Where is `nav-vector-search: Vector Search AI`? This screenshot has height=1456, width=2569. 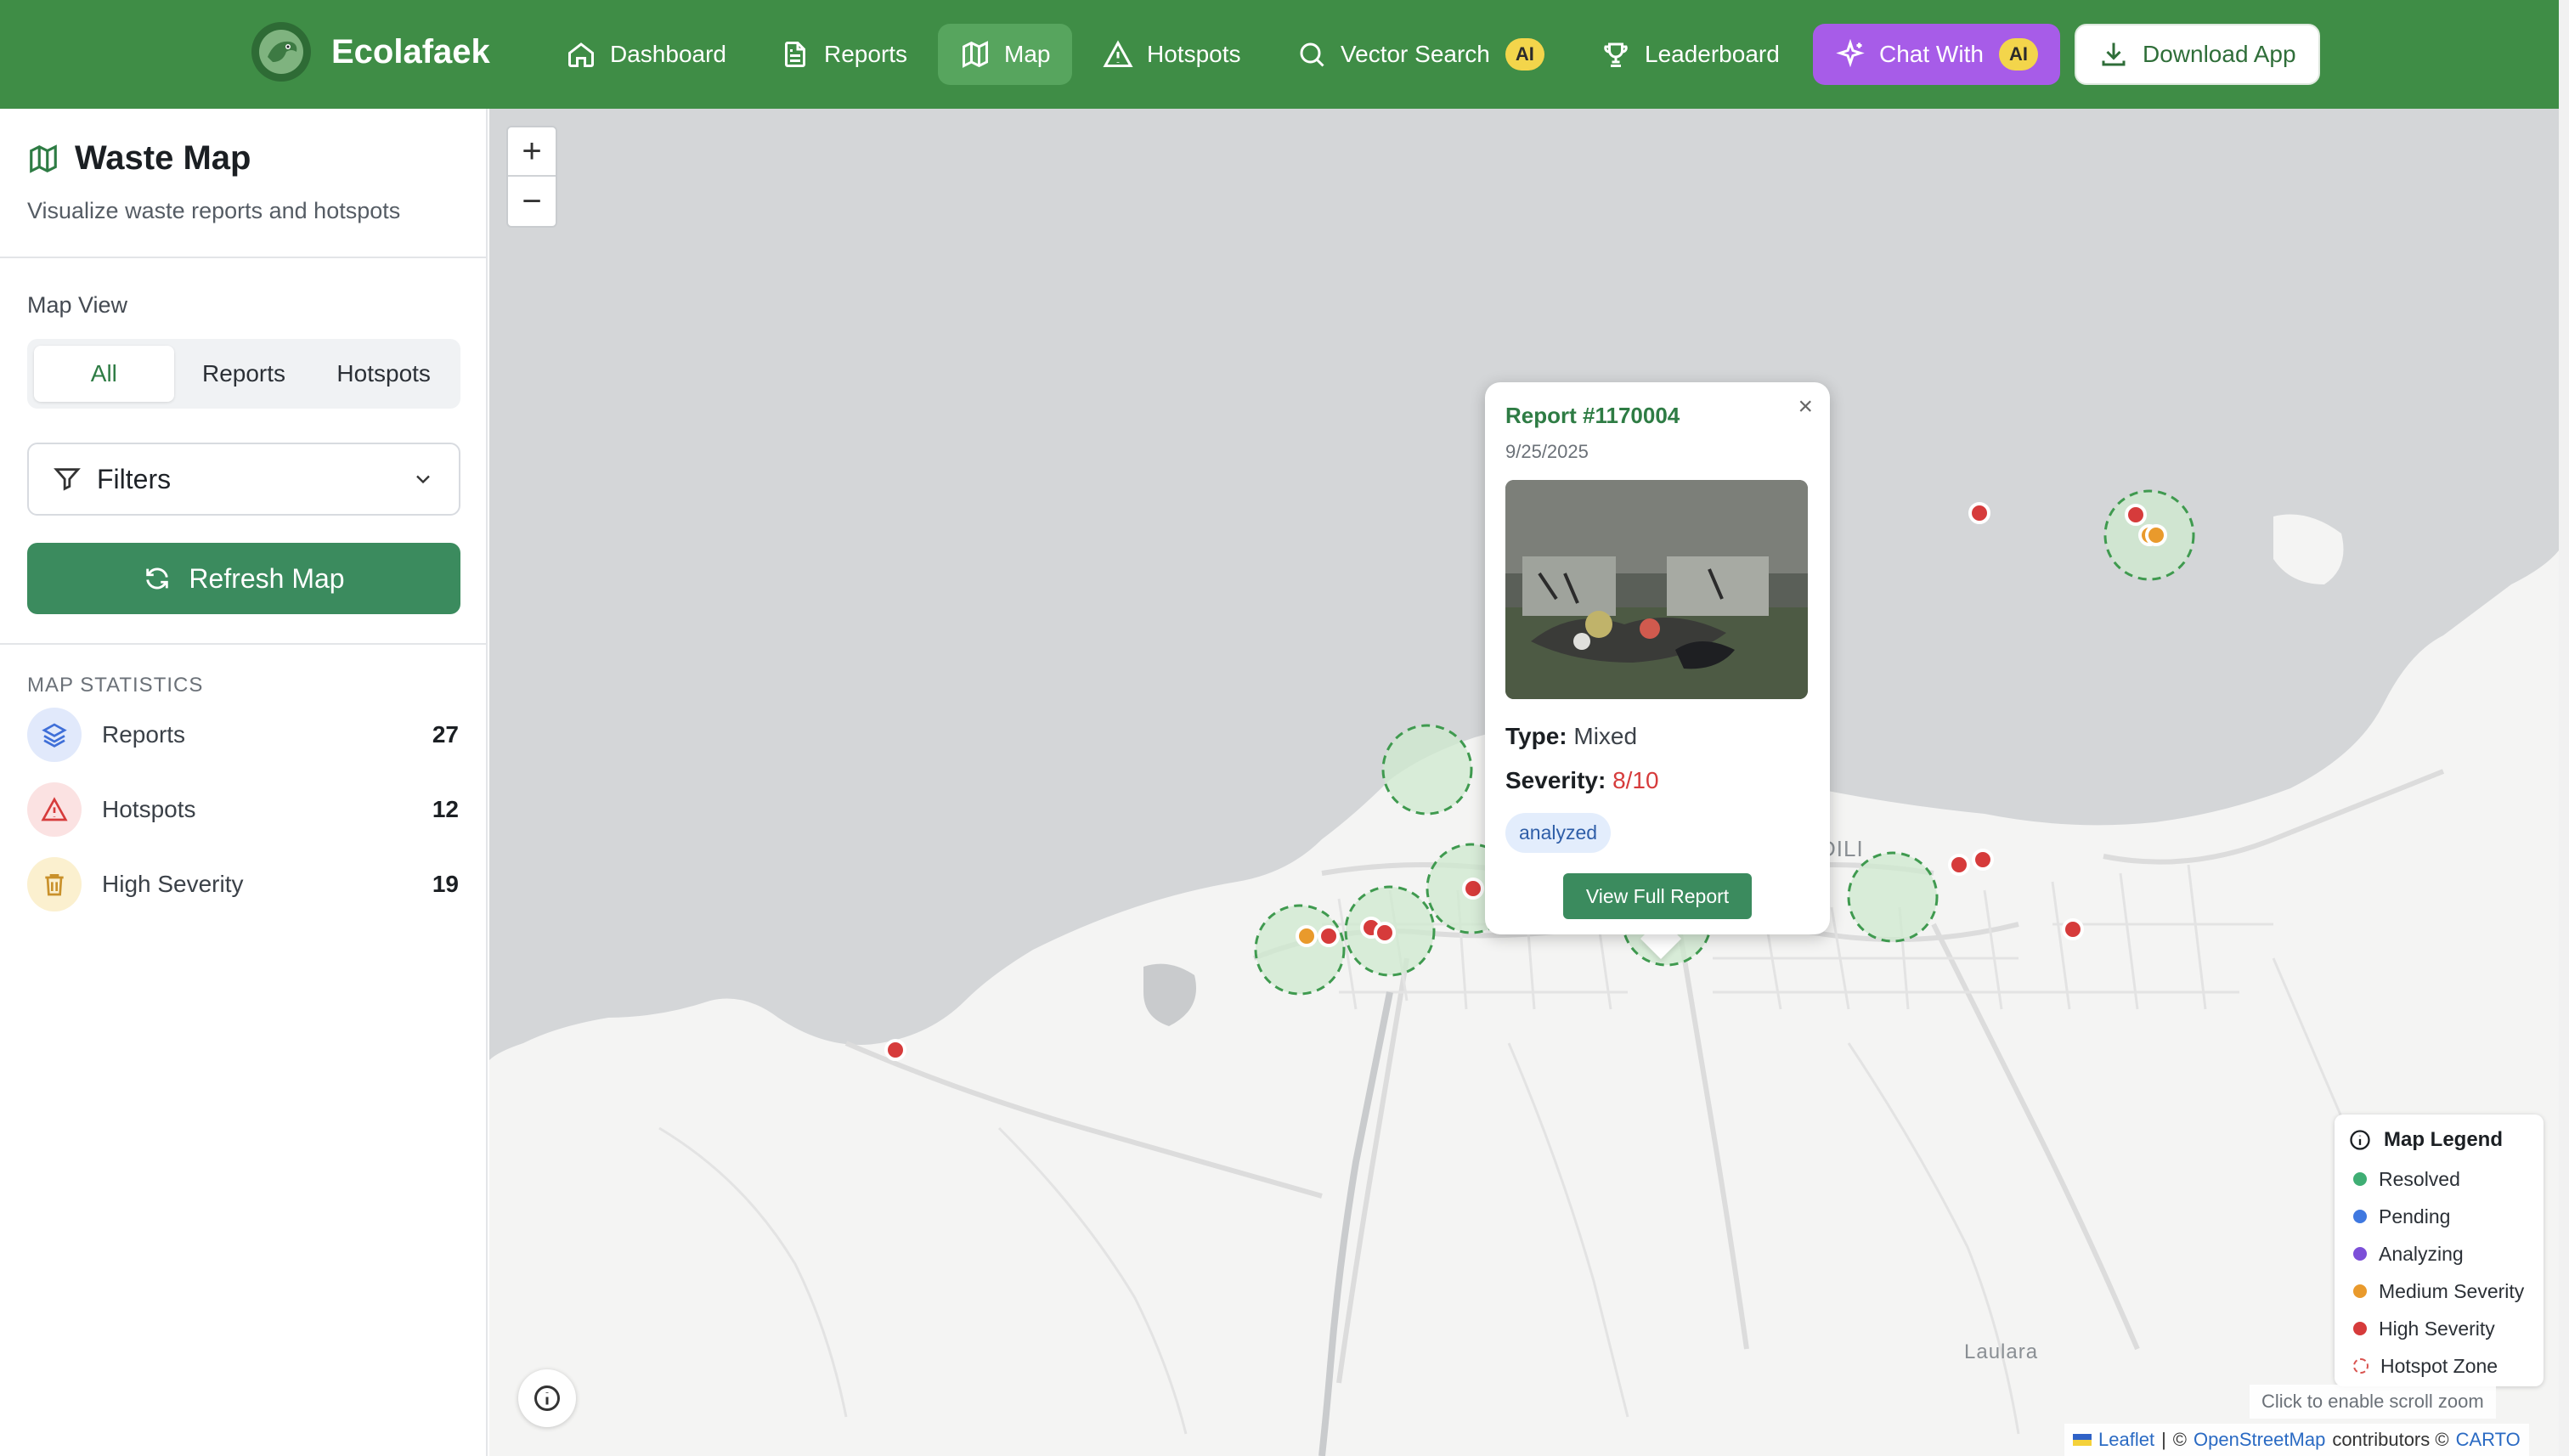
nav-vector-search: Vector Search AI is located at coordinates (1421, 54).